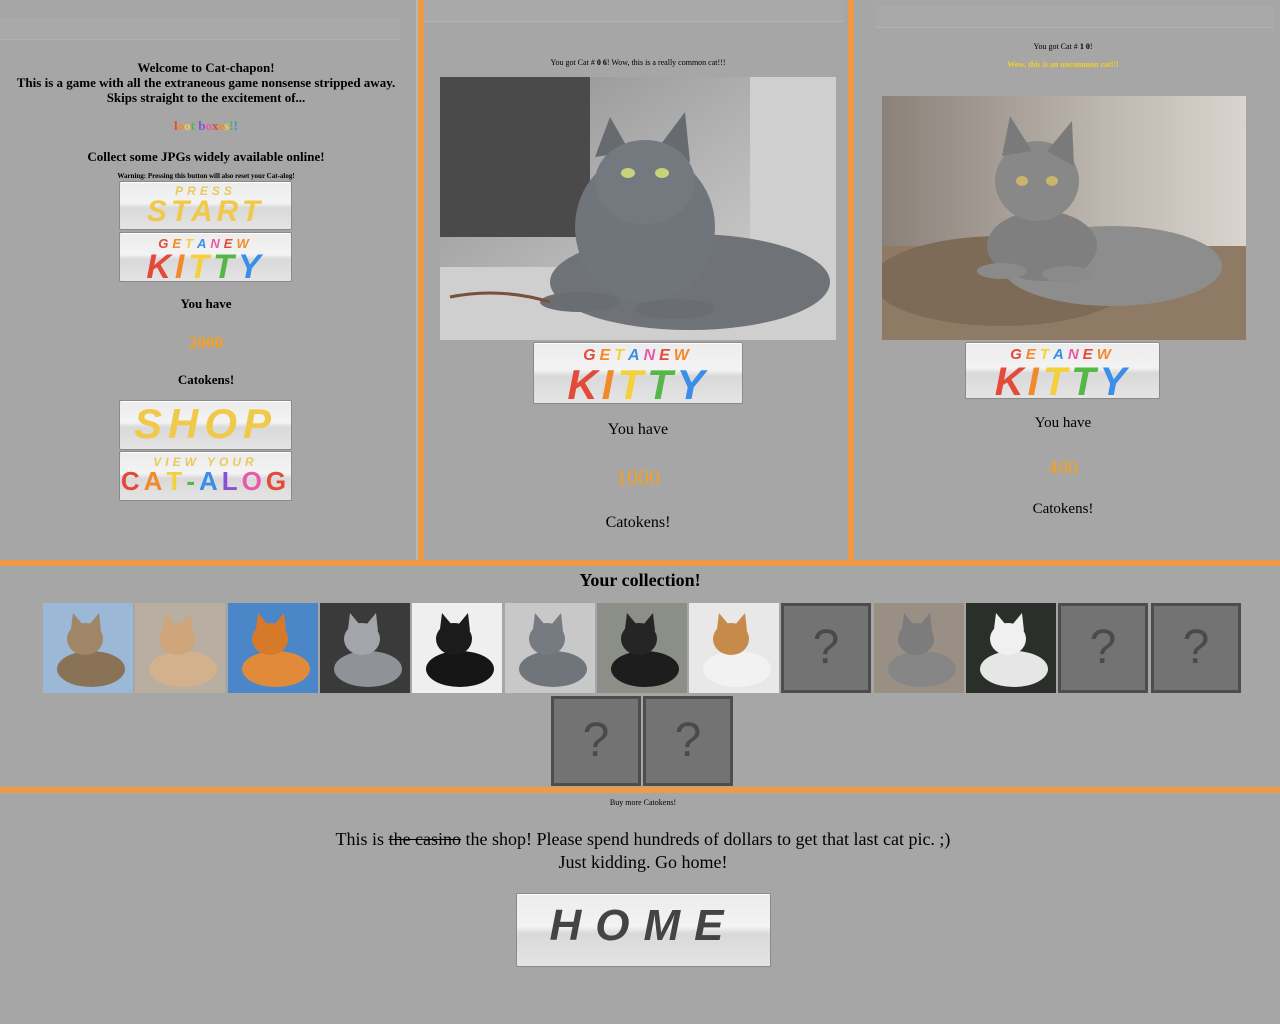 This screenshot has width=1280, height=1024. What do you see at coordinates (192, 481) in the screenshot?
I see `catalog-letter: -` at bounding box center [192, 481].